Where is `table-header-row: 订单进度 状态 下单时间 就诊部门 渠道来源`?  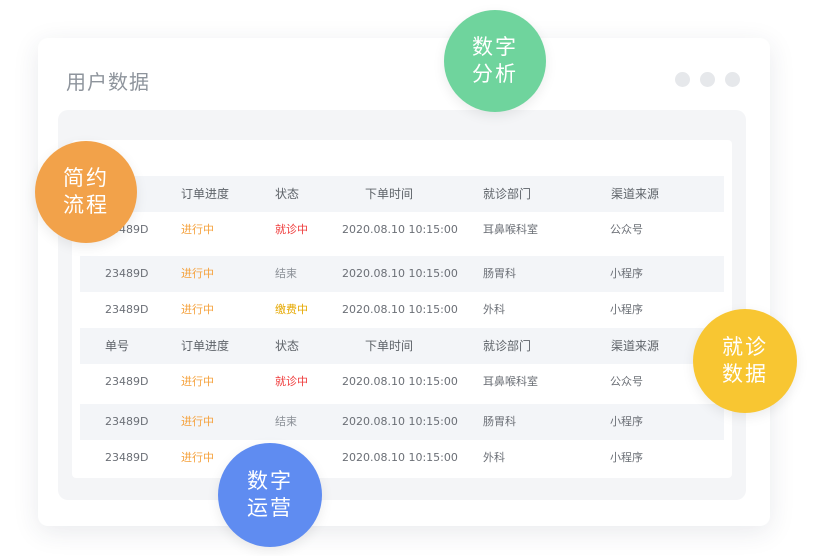
table-header-row: 订单进度 状态 下单时间 就诊部门 渠道来源 is located at coordinates (402, 194).